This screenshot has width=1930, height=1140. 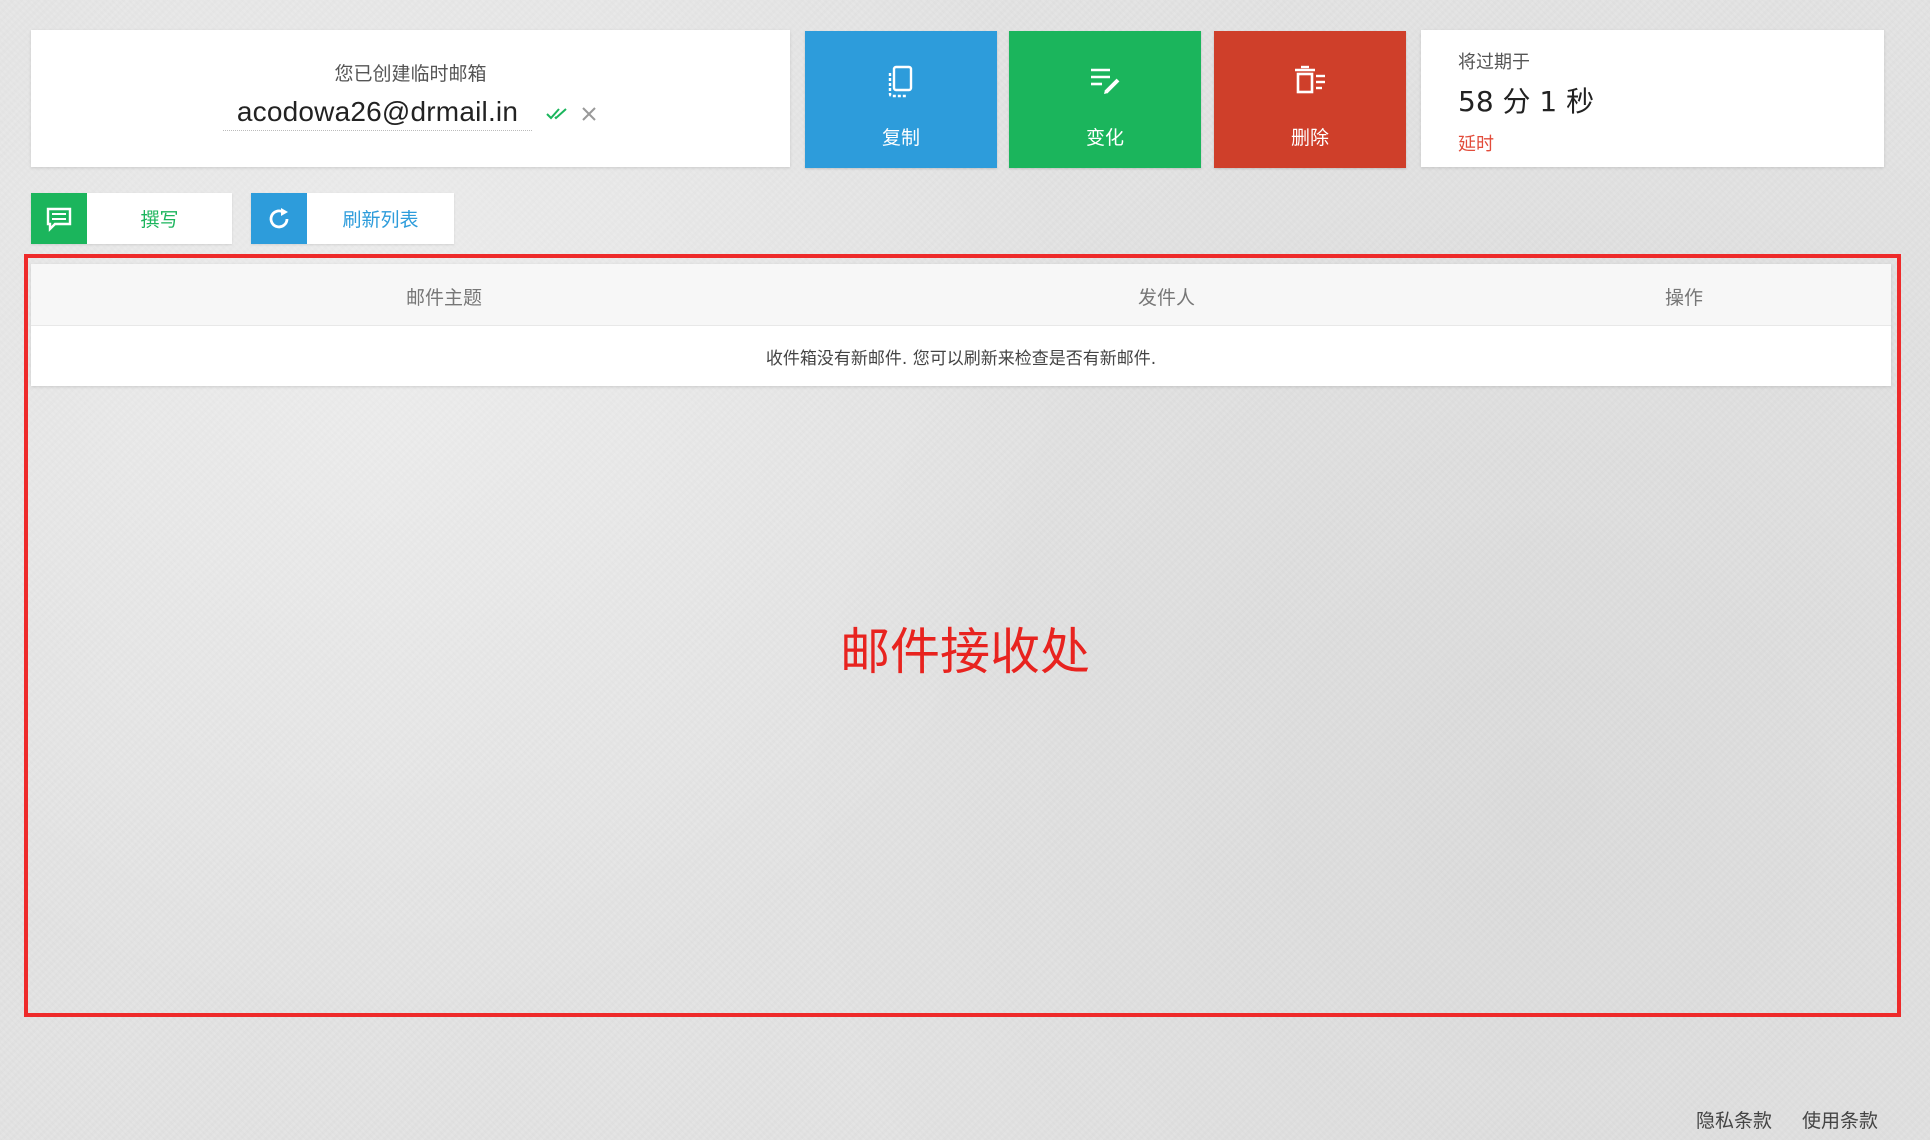 What do you see at coordinates (1310, 81) in the screenshot?
I see `trash-icon` at bounding box center [1310, 81].